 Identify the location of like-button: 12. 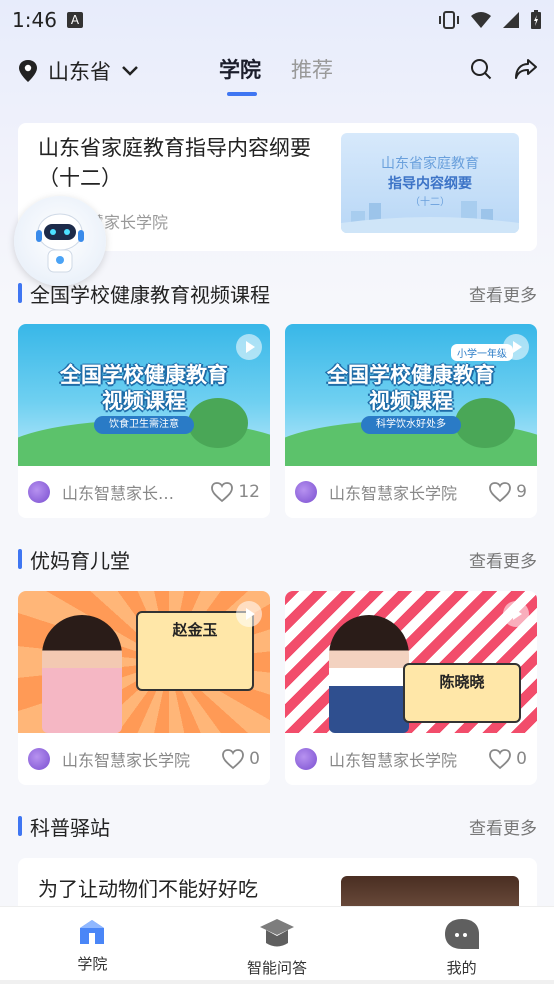
(235, 492).